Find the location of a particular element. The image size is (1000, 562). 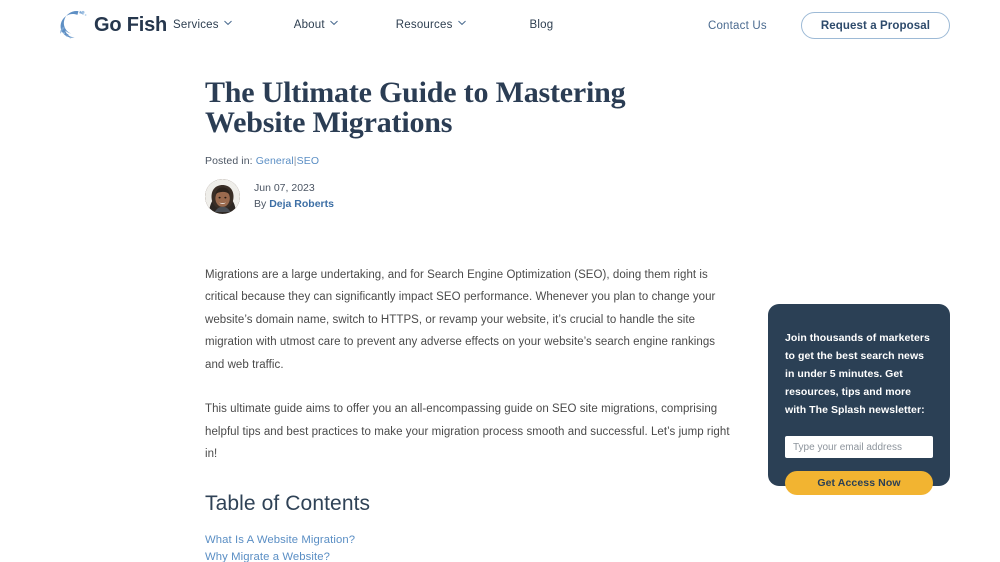

list-item: Why Migrate a Website? is located at coordinates (467, 555).